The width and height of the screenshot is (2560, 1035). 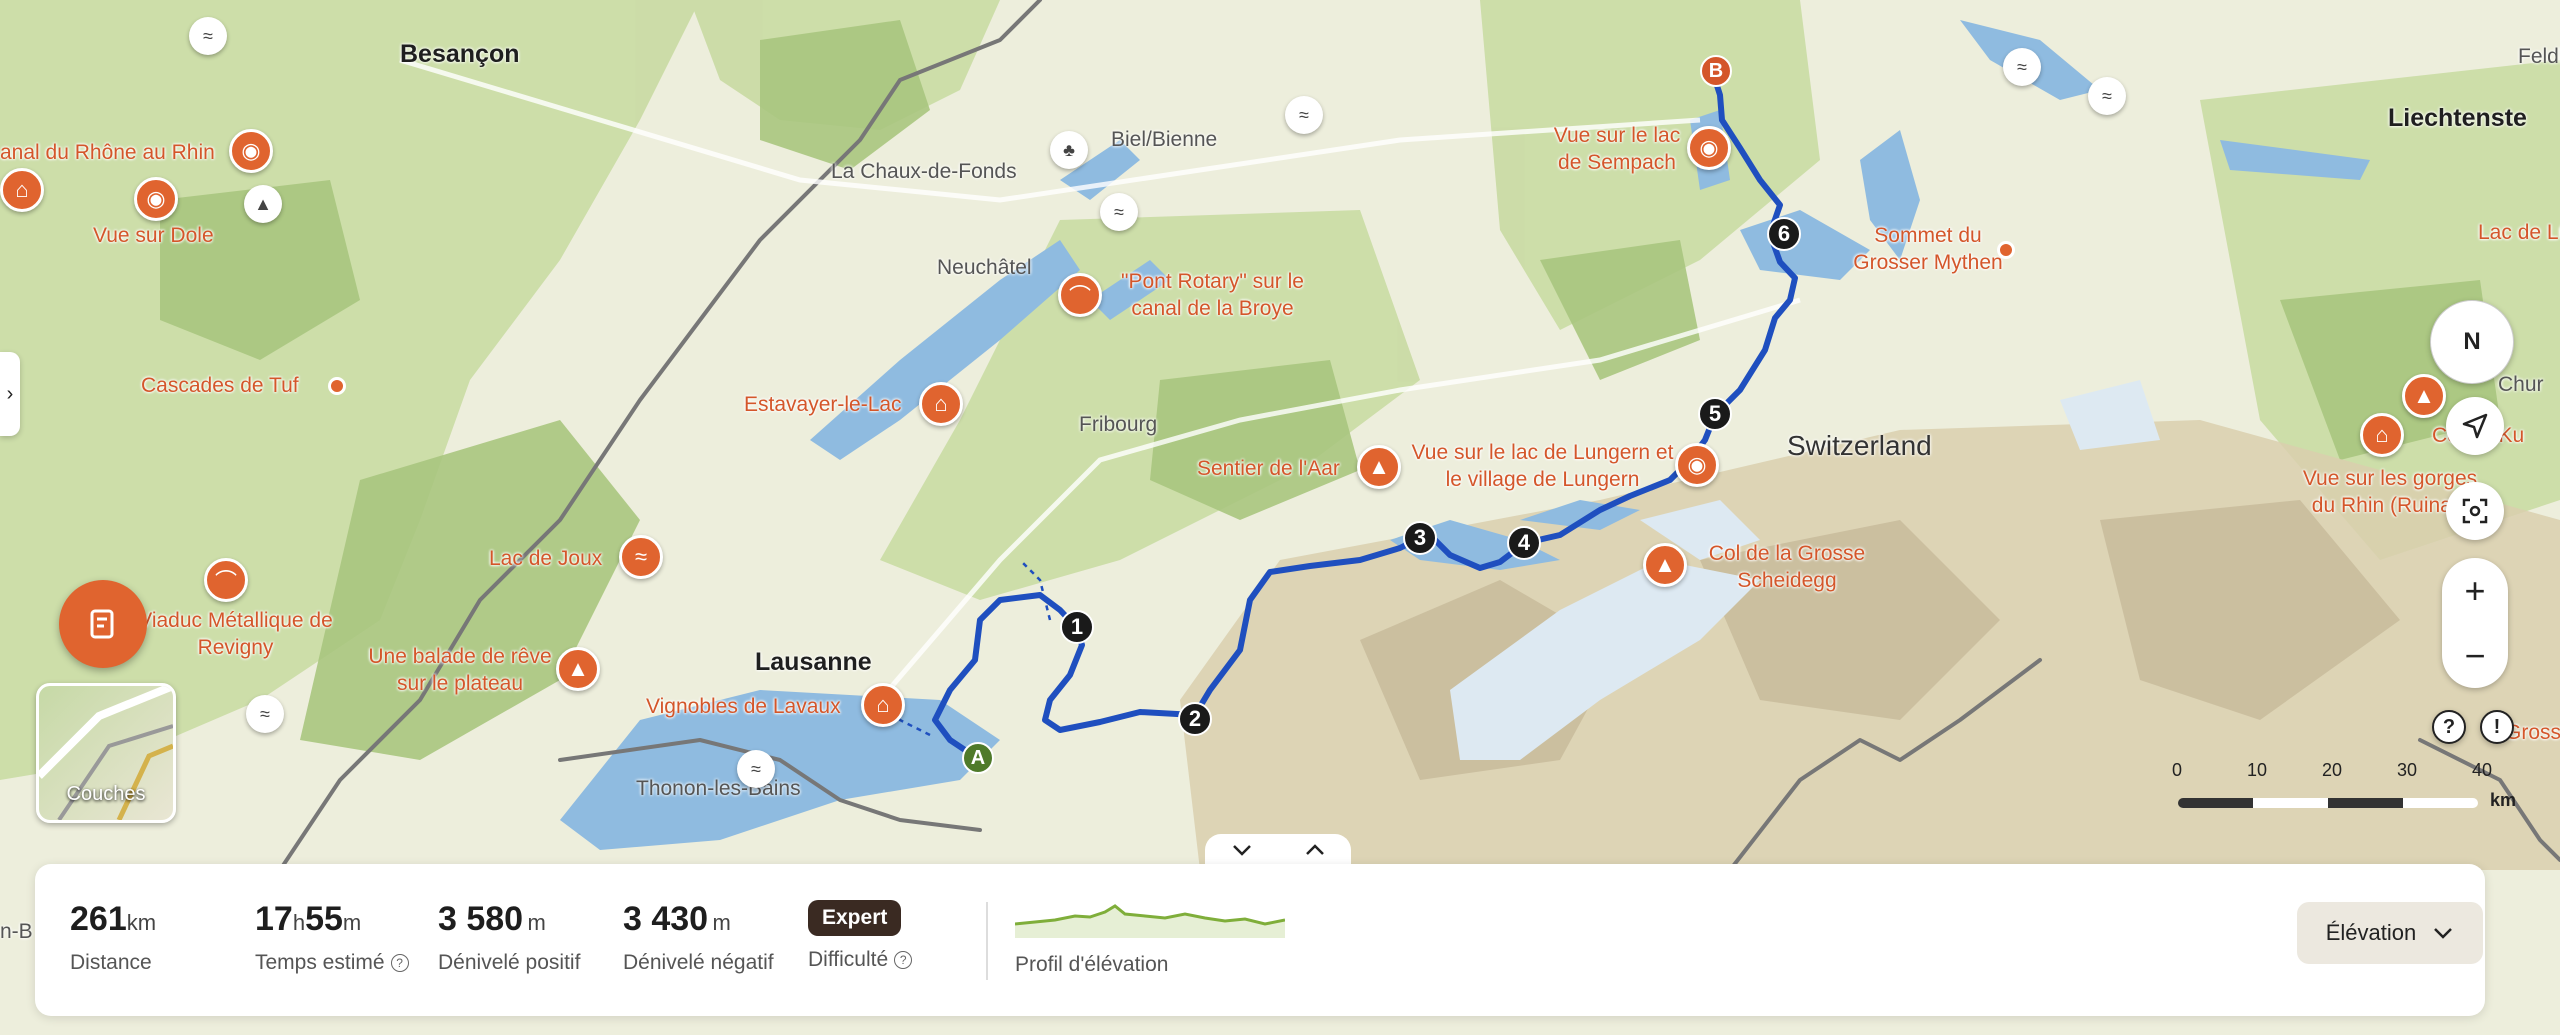 I want to click on town-label: Fribourg, so click(x=1118, y=424).